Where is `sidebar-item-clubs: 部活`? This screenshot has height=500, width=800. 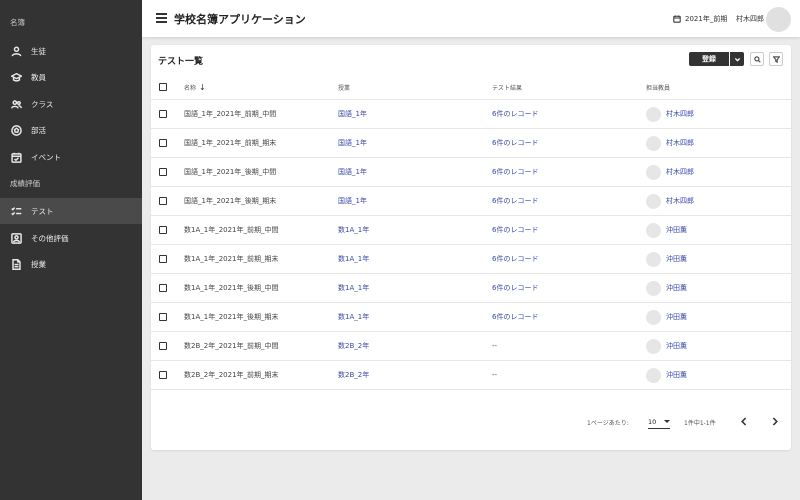
sidebar-item-clubs: 部活 is located at coordinates (71, 130).